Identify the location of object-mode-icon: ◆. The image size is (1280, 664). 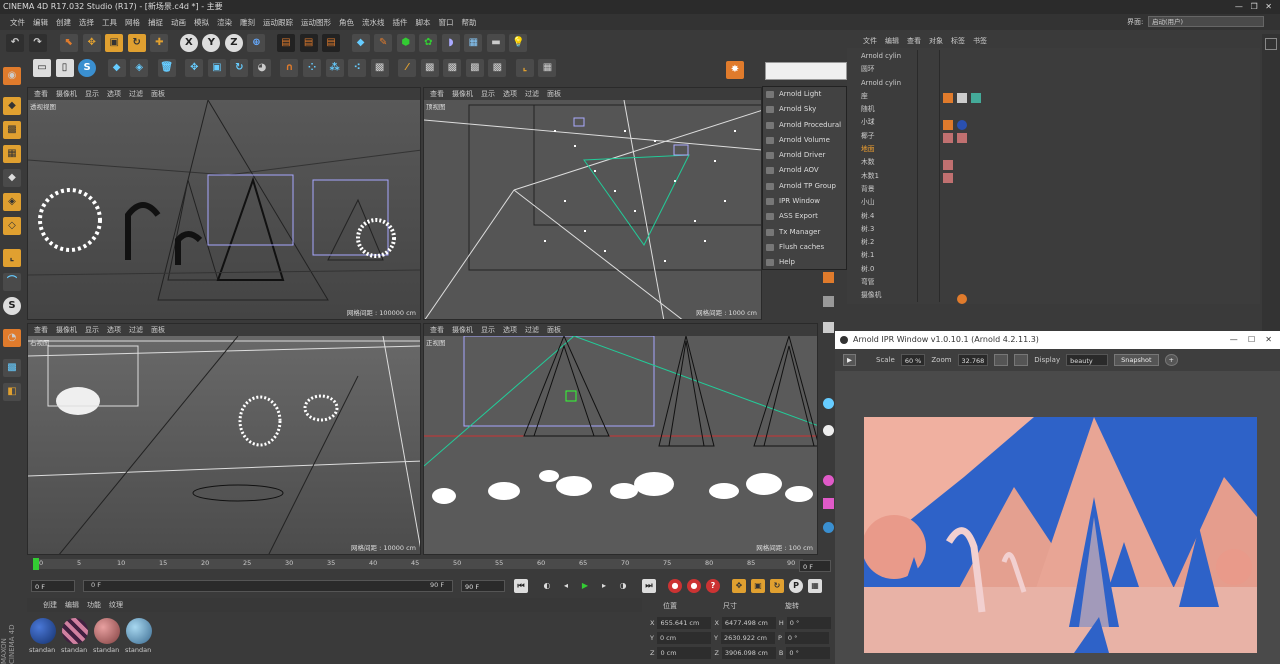
(116, 68).